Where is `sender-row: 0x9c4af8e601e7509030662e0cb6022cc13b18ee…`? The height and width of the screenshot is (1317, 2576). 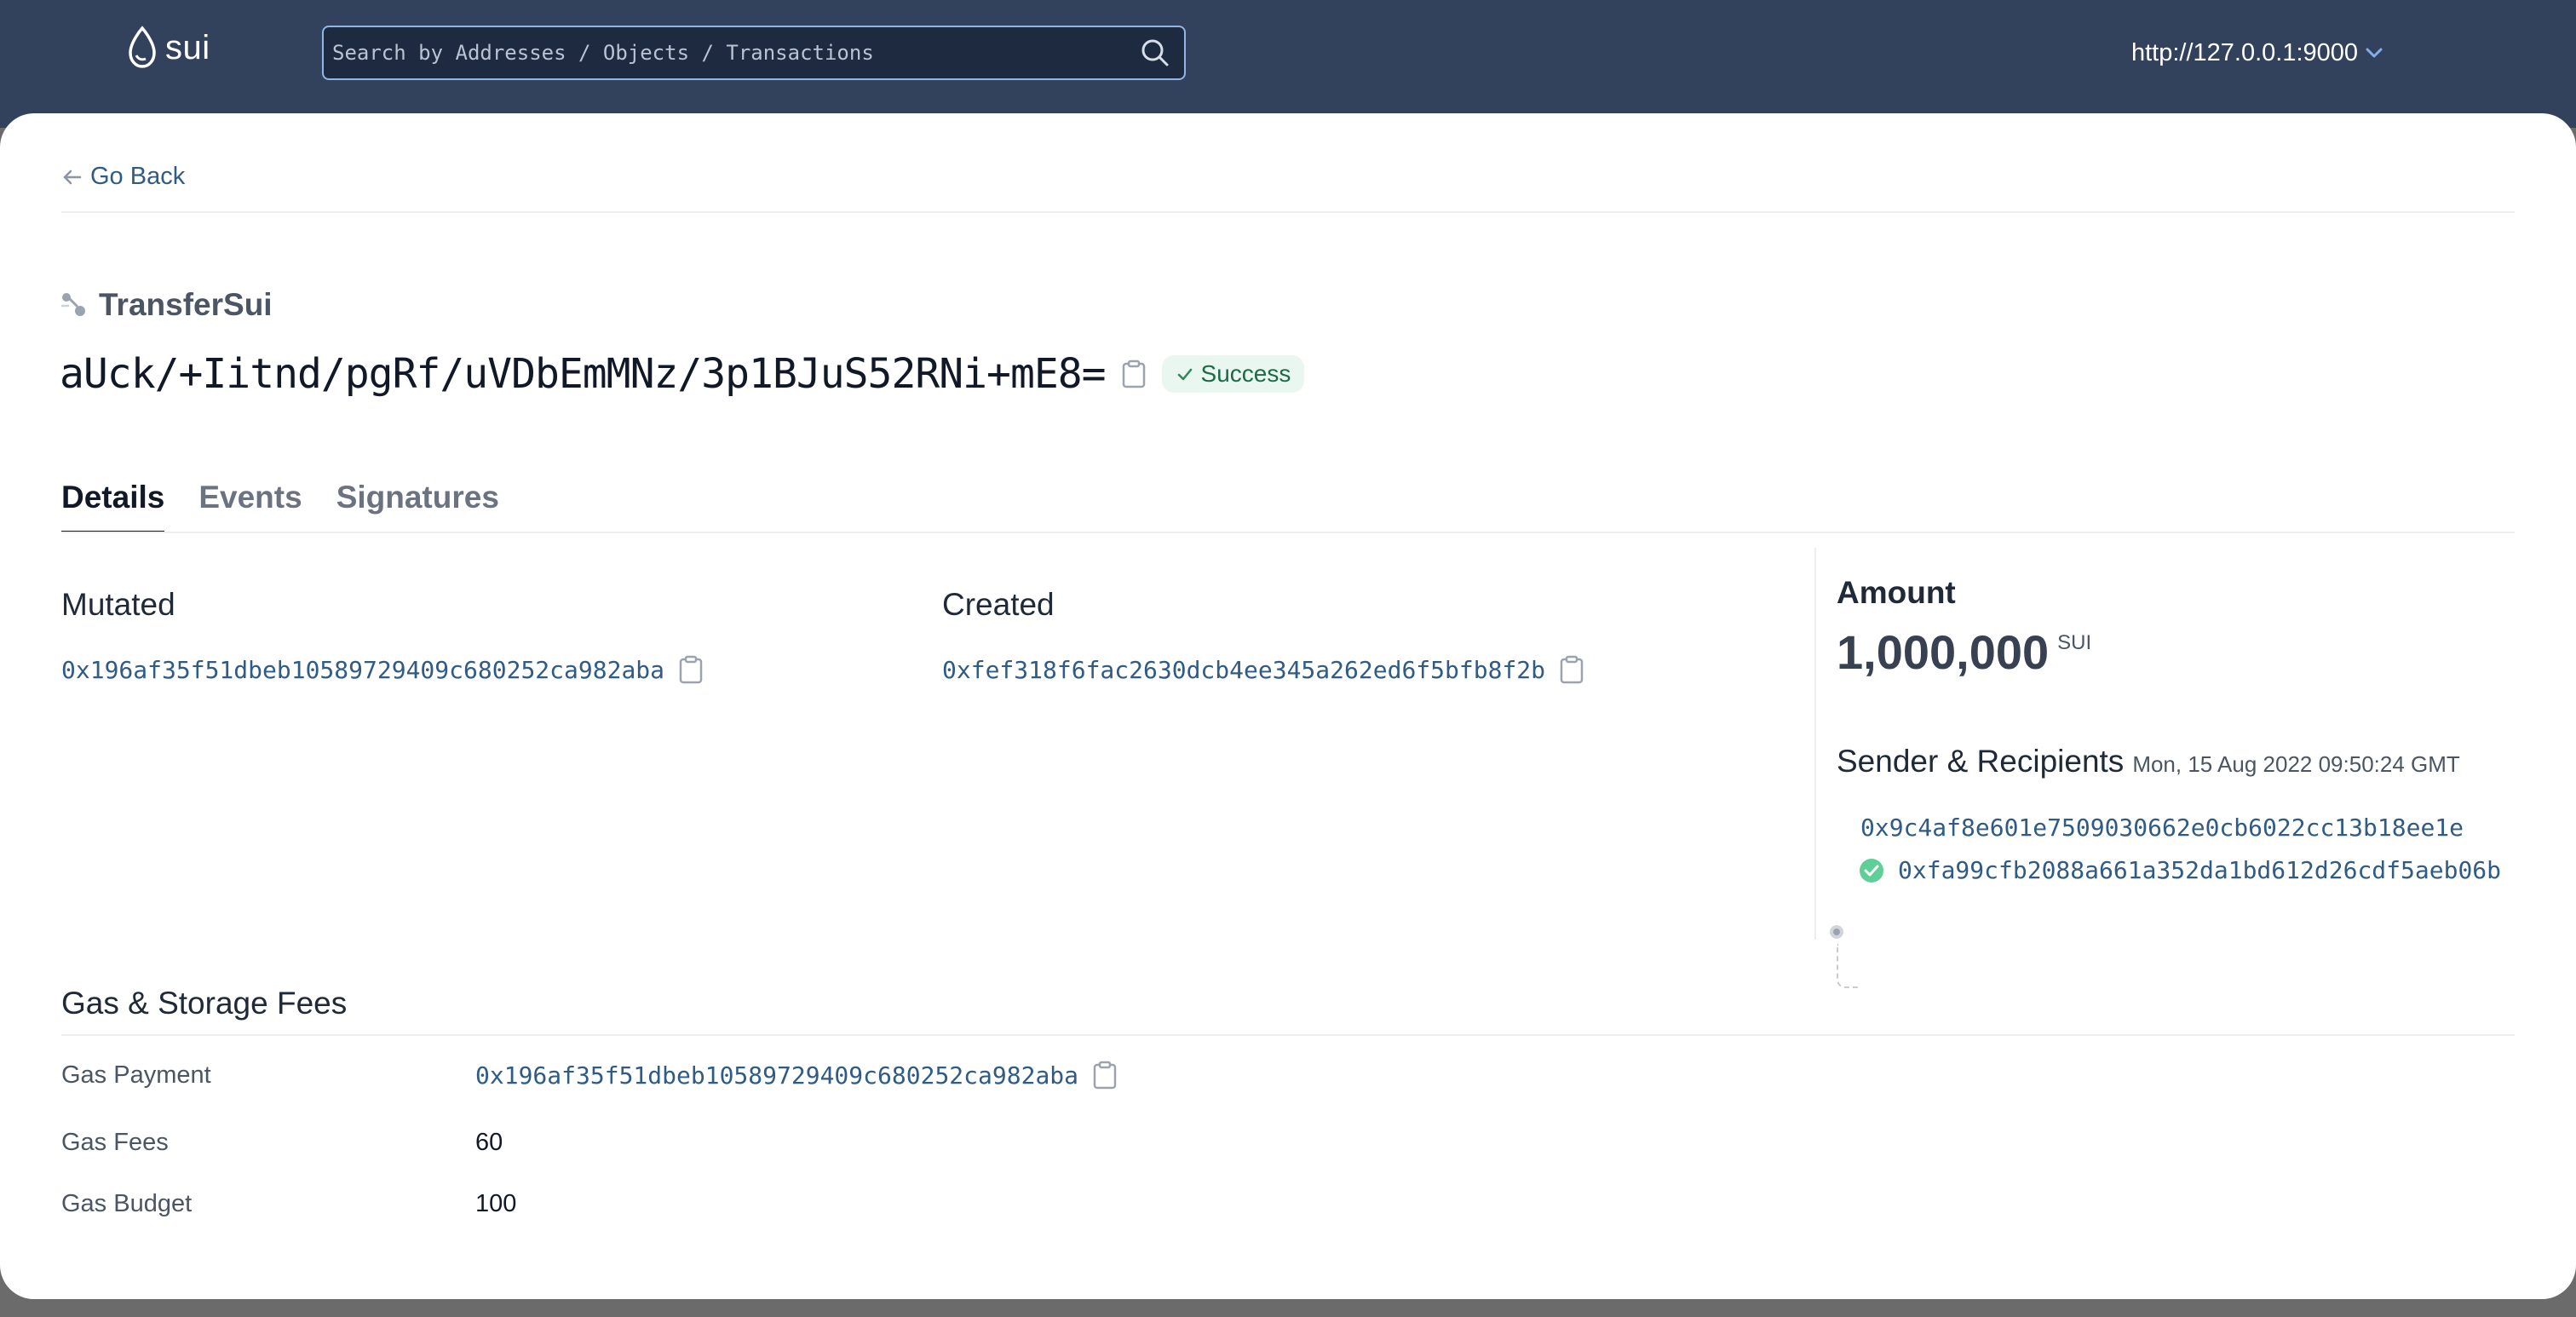
sender-row: 0x9c4af8e601e7509030662e0cb6022cc13b18ee… is located at coordinates (2162, 828).